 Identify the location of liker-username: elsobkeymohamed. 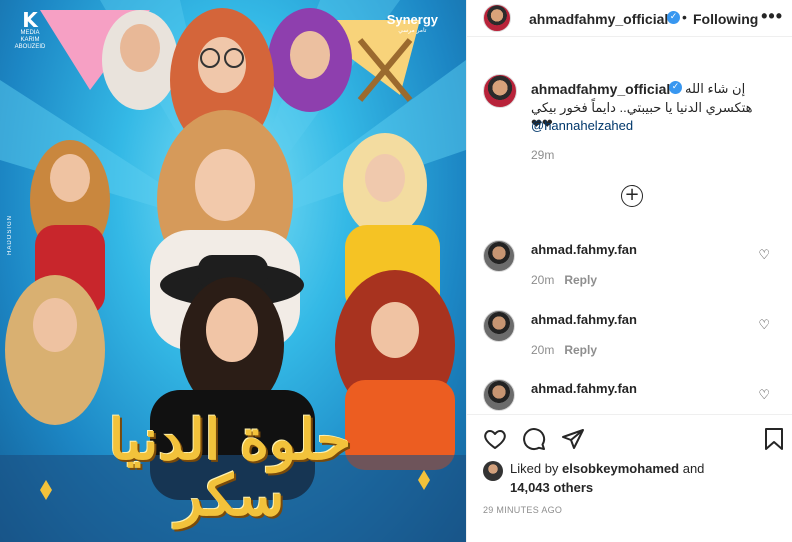
(620, 468).